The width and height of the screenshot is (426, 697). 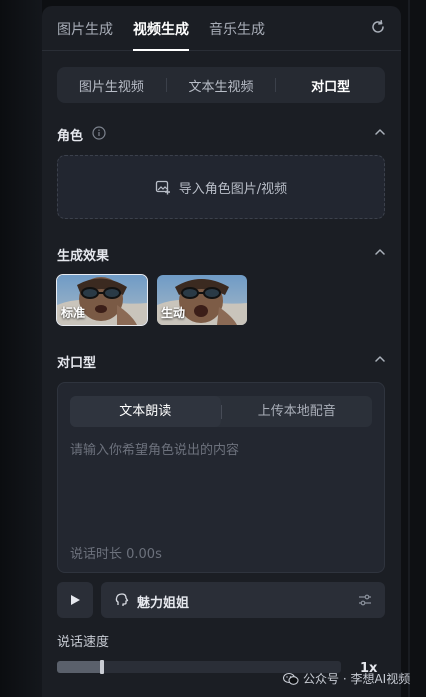 What do you see at coordinates (83, 642) in the screenshot?
I see `speech-speed-label: 说话速度` at bounding box center [83, 642].